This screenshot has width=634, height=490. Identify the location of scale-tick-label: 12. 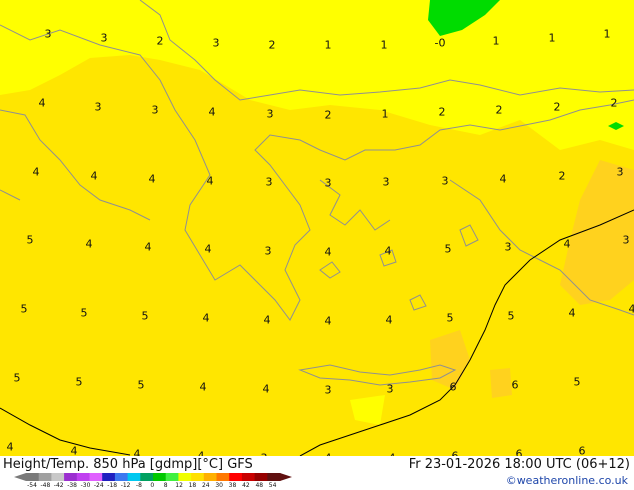
(179, 485).